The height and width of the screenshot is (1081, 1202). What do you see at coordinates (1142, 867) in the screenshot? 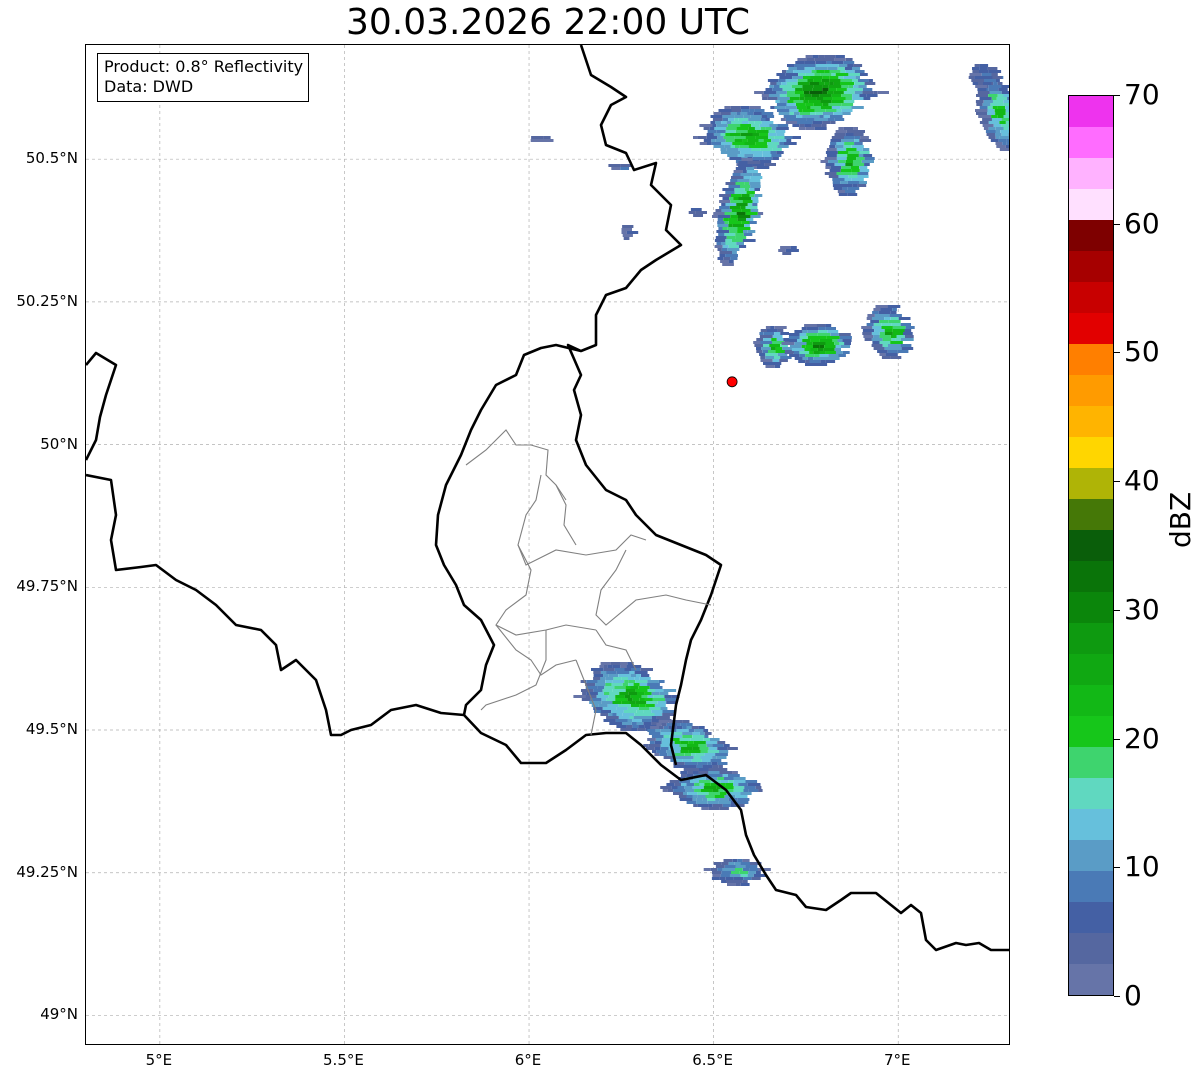
I see `colorbar-tick-label: 10` at bounding box center [1142, 867].